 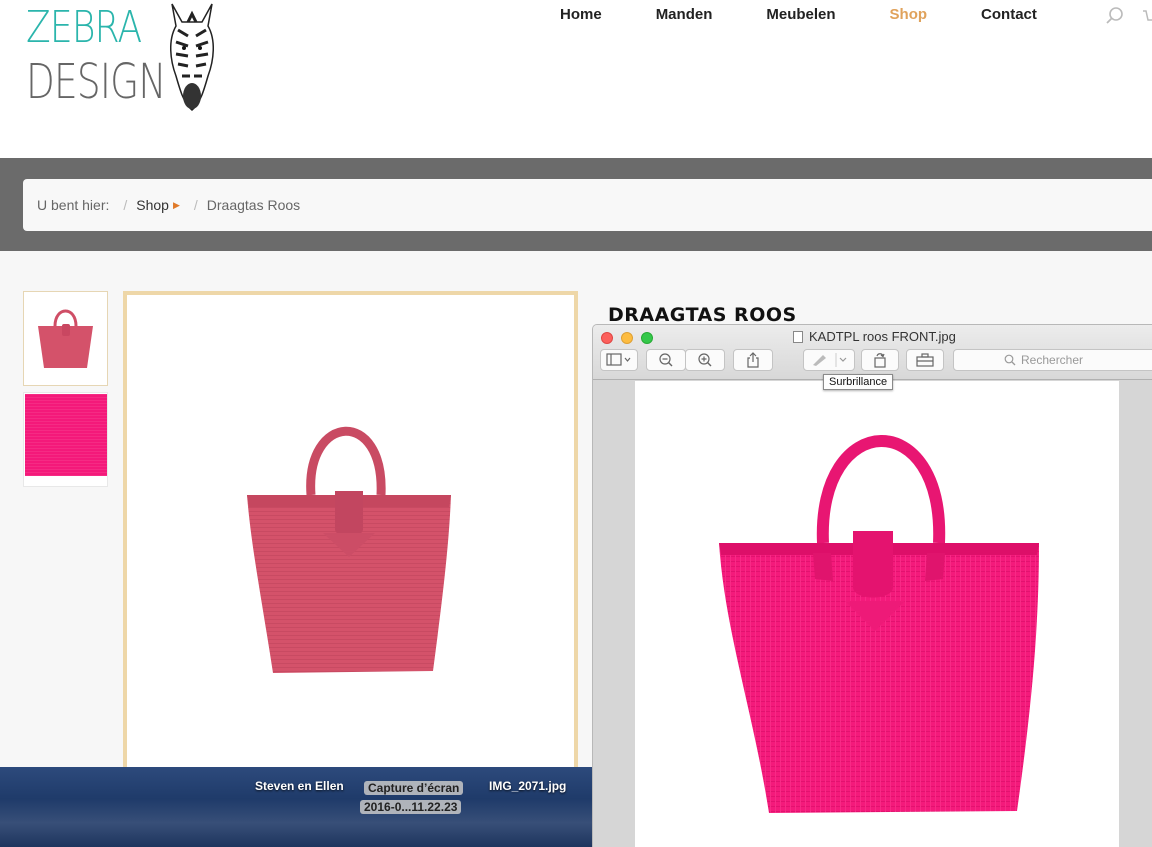 I want to click on thumbnail-muted-bag, so click(x=65, y=338).